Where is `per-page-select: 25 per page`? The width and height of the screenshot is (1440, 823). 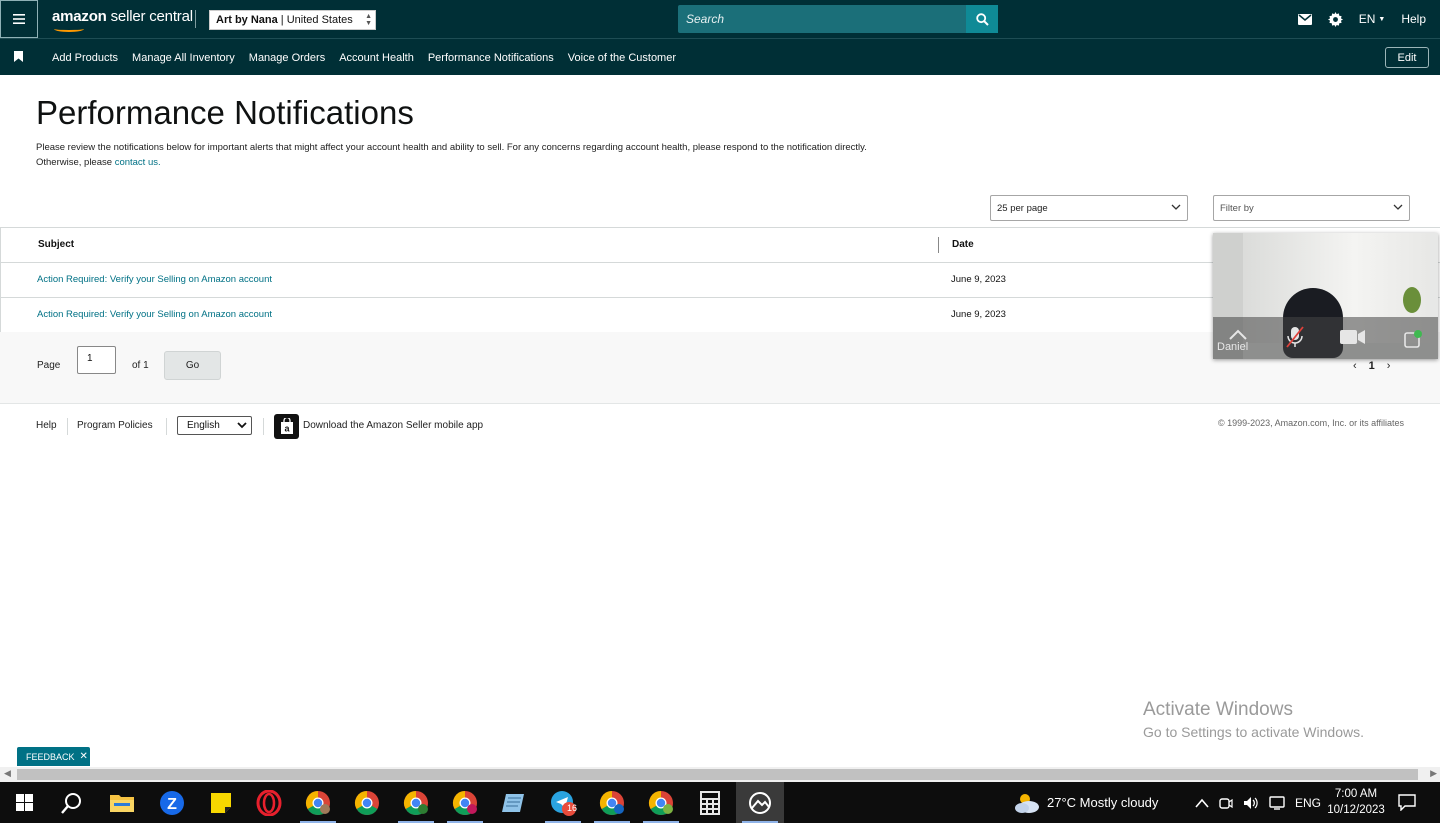 per-page-select: 25 per page is located at coordinates (1089, 208).